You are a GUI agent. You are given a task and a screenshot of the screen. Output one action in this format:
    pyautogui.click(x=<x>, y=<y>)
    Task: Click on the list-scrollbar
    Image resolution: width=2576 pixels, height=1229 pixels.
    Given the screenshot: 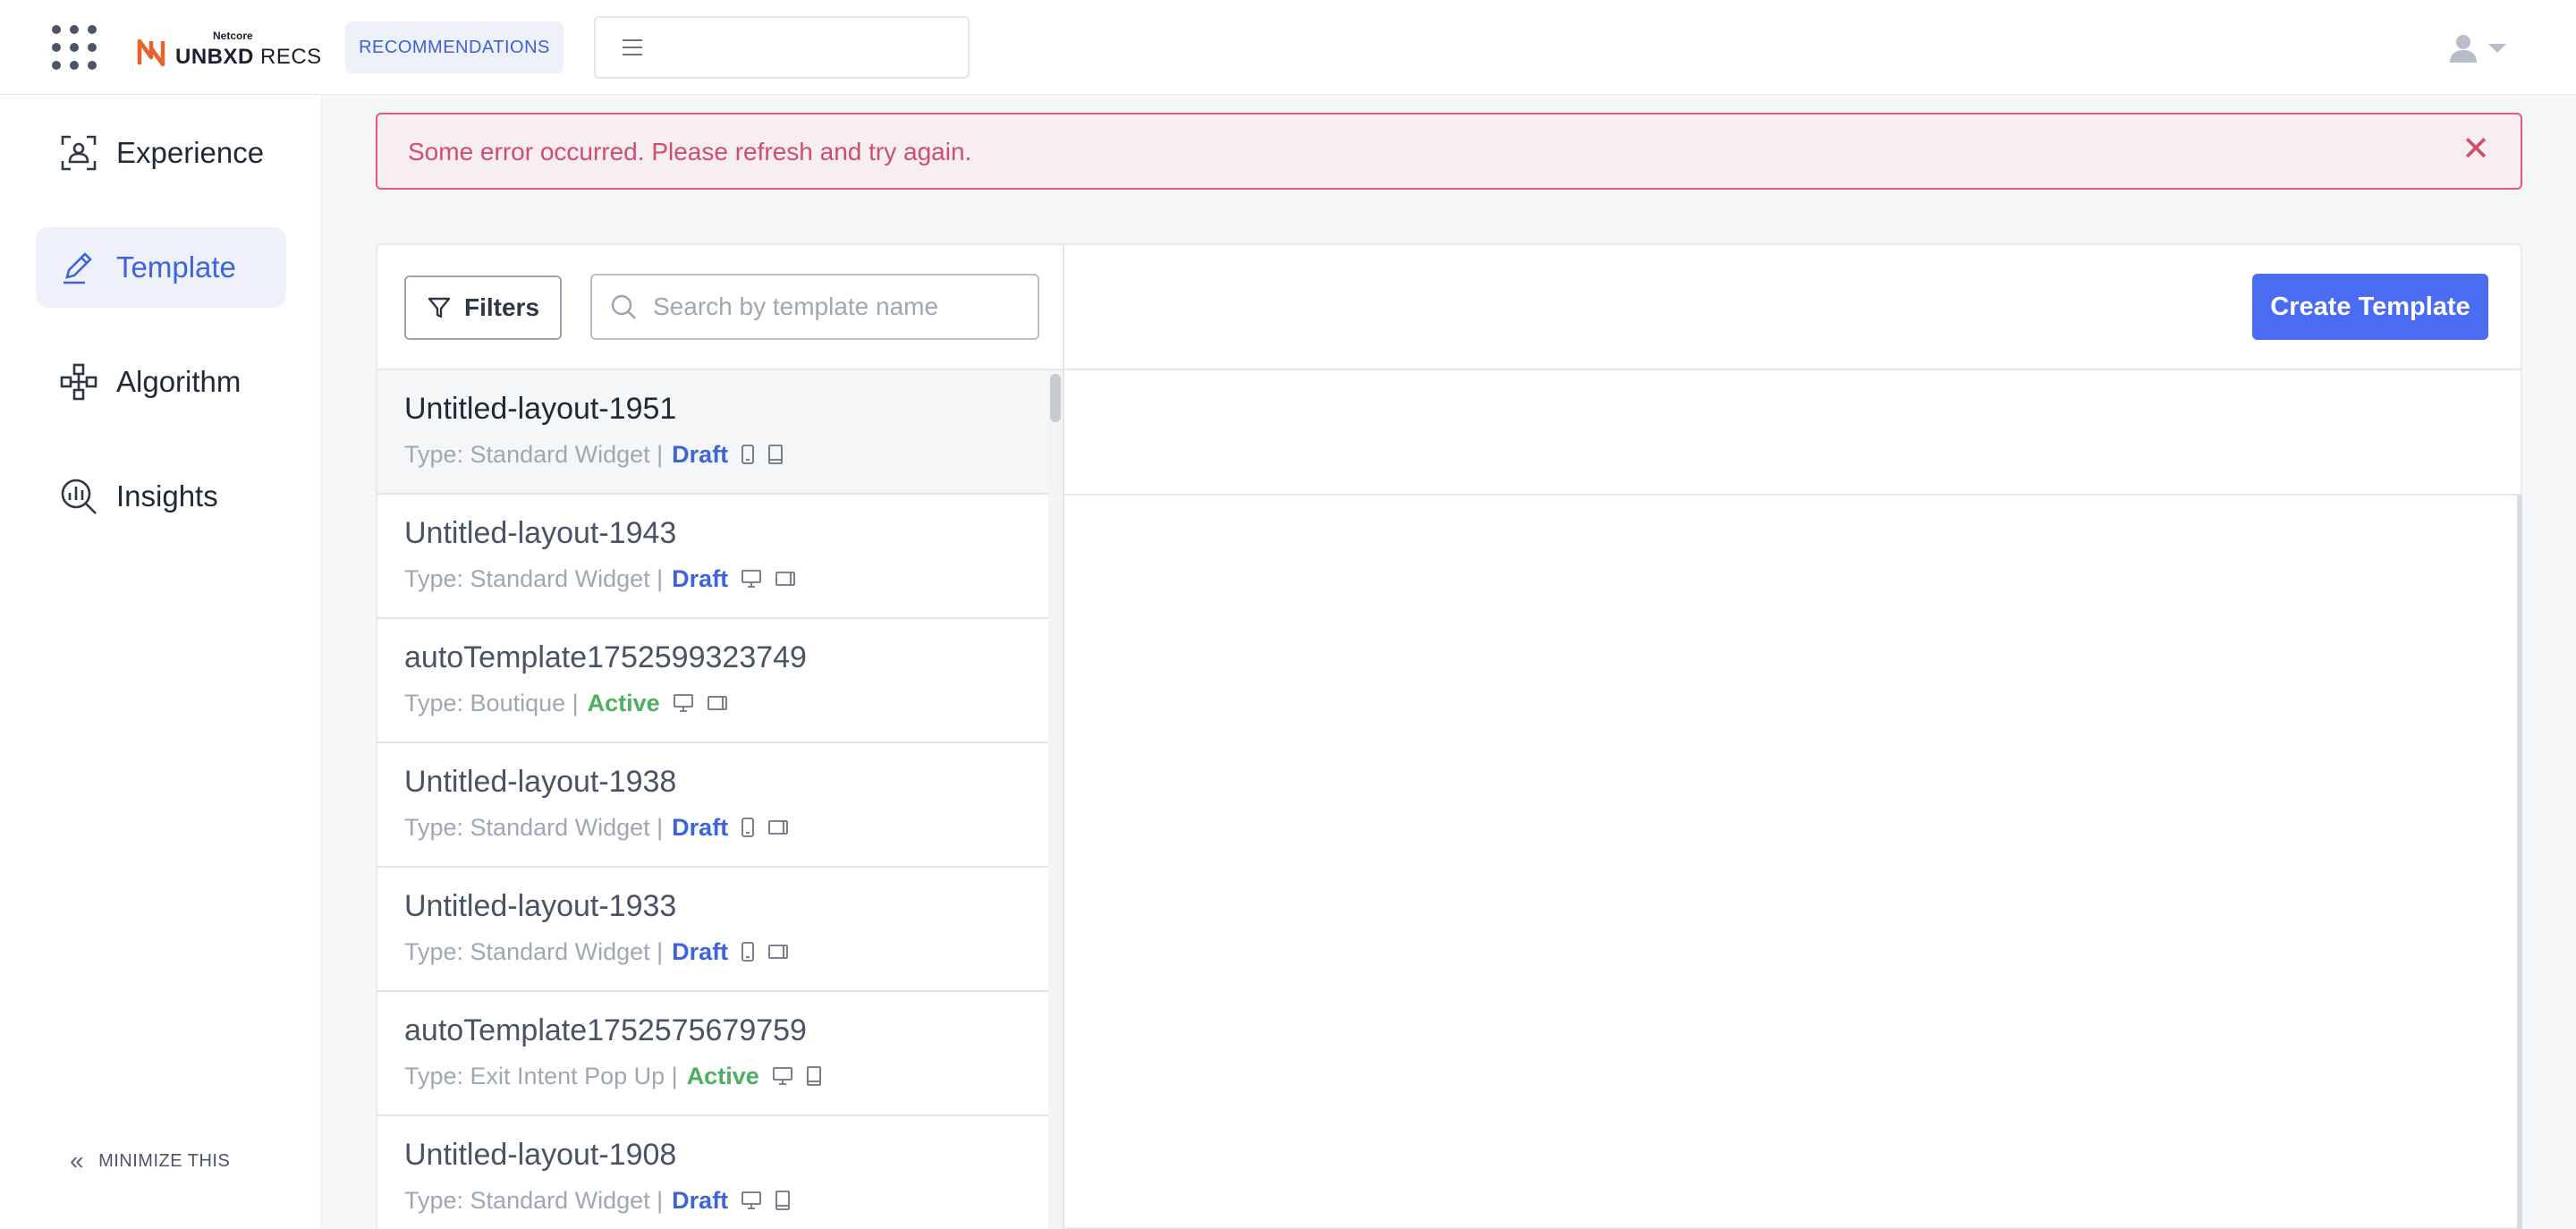 What is the action you would take?
    pyautogui.click(x=1055, y=799)
    